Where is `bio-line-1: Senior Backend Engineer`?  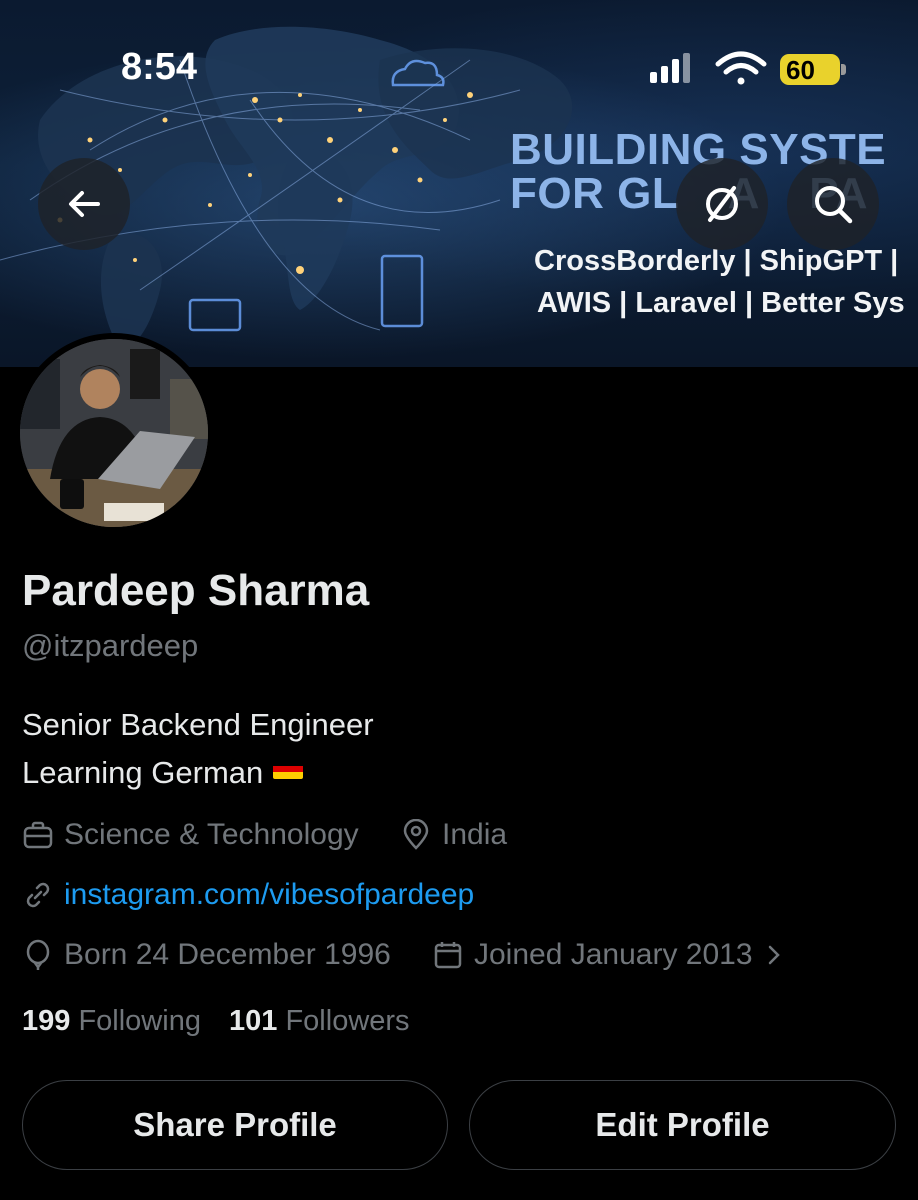 bio-line-1: Senior Backend Engineer is located at coordinates (198, 724).